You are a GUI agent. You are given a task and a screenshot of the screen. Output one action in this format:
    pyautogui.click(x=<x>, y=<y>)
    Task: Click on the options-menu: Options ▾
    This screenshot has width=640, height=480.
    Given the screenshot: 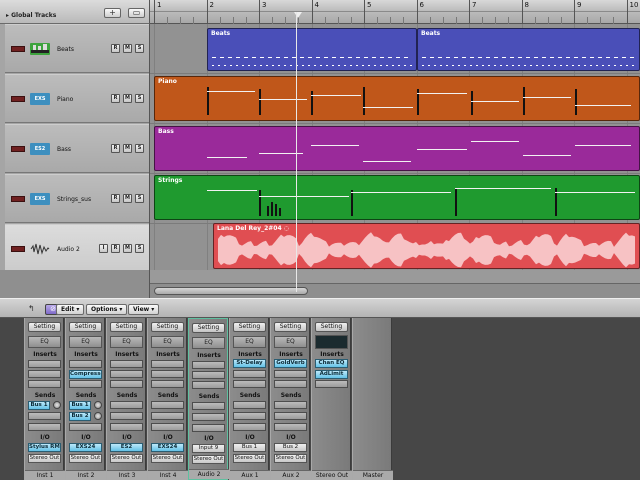 What is the action you would take?
    pyautogui.click(x=107, y=309)
    